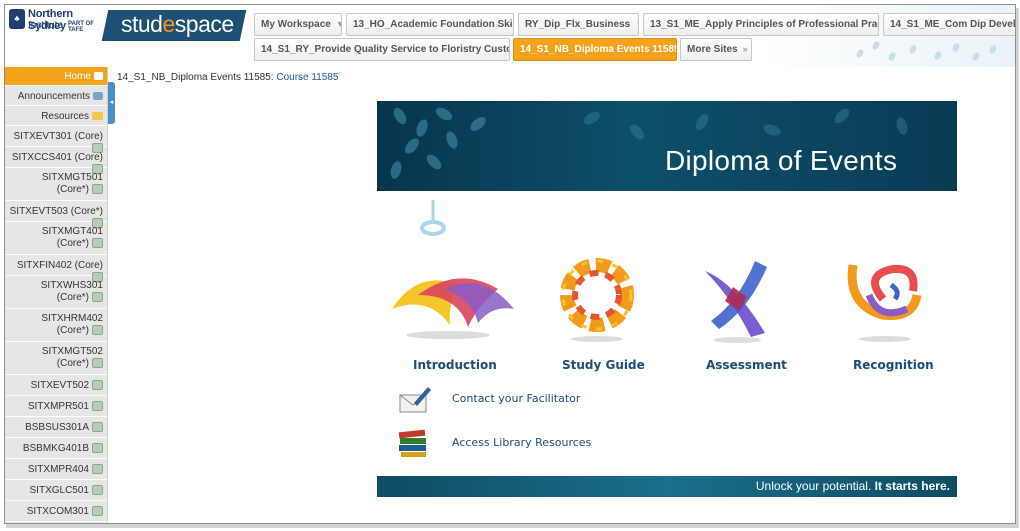 The image size is (1020, 531). Describe the element at coordinates (307, 77) in the screenshot. I see `breadcrumb-page-link: Course 11585` at that location.